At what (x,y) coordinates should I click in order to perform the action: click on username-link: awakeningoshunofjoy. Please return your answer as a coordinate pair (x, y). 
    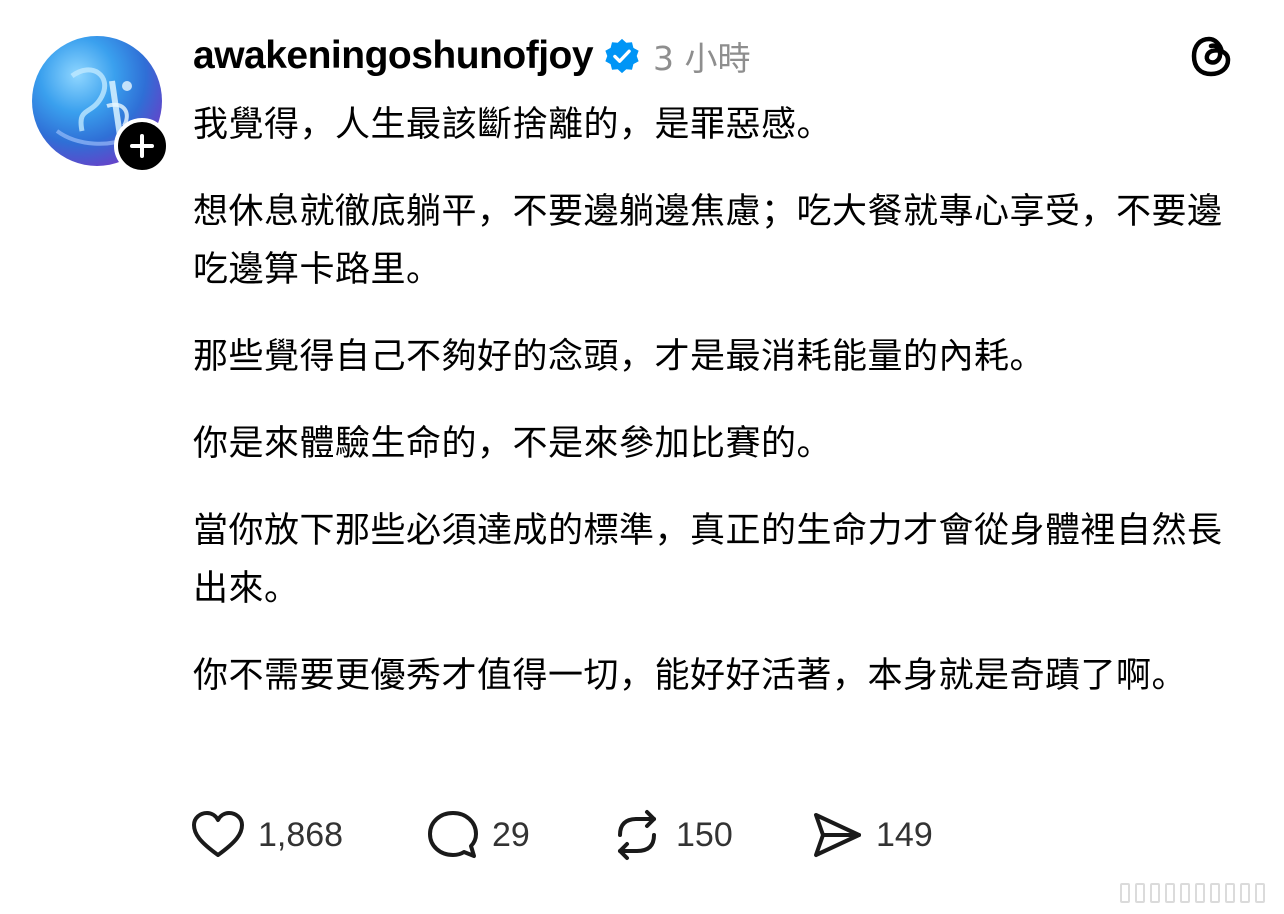
    Looking at the image, I should click on (393, 56).